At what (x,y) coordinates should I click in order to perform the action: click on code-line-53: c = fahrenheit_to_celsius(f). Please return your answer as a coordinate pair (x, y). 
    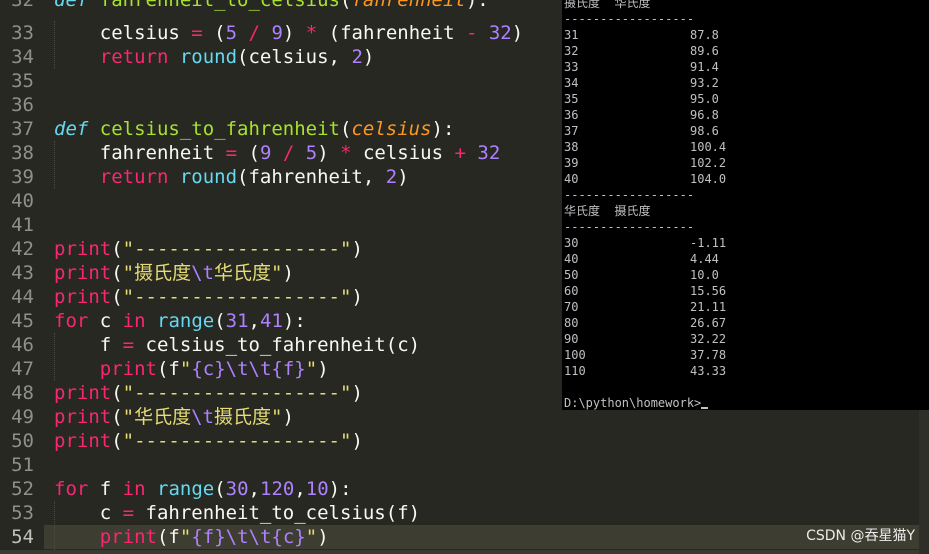
    Looking at the image, I should click on (237, 513).